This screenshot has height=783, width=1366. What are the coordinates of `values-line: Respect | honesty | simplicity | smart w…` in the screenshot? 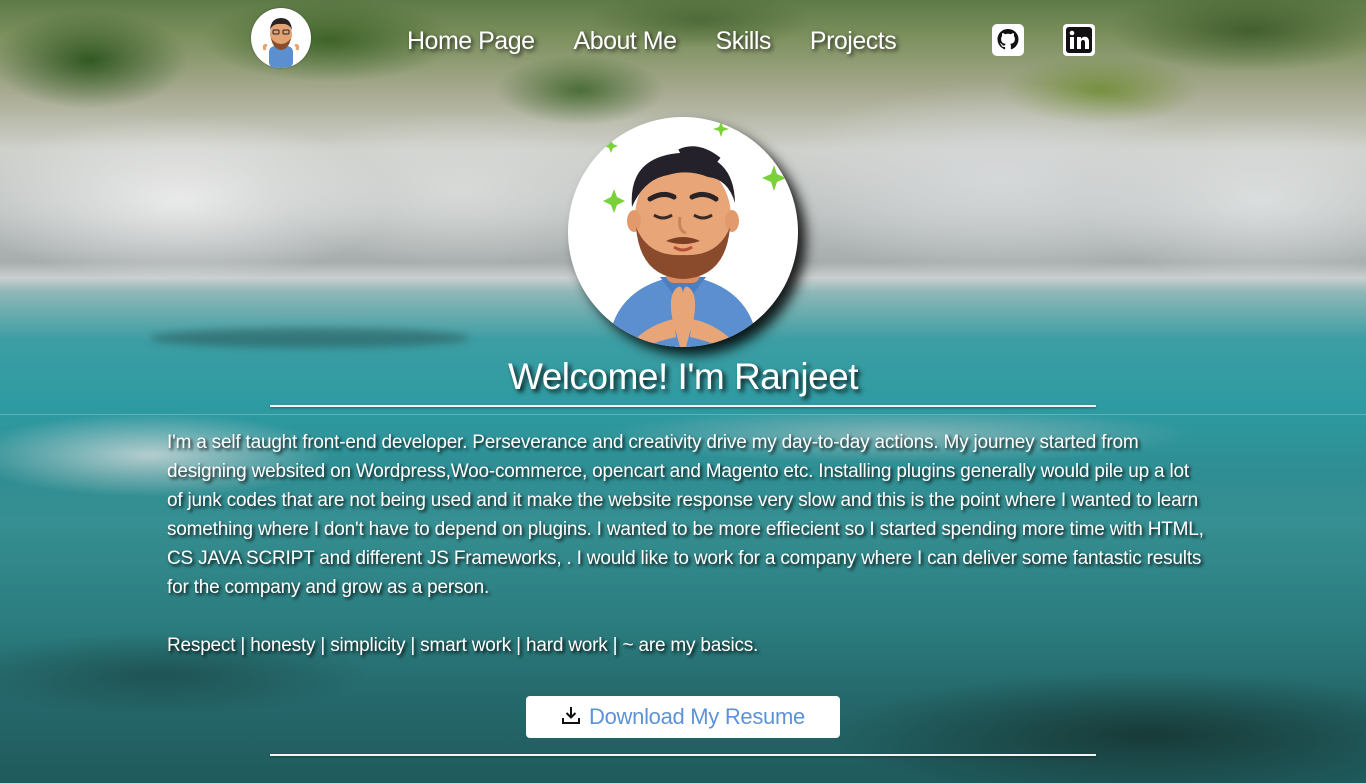 It's located at (463, 645).